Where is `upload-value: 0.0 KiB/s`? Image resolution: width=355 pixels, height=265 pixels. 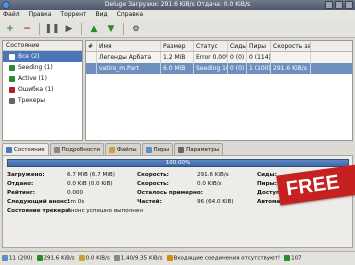 upload-value: 0.0 KiB/s is located at coordinates (97, 258).